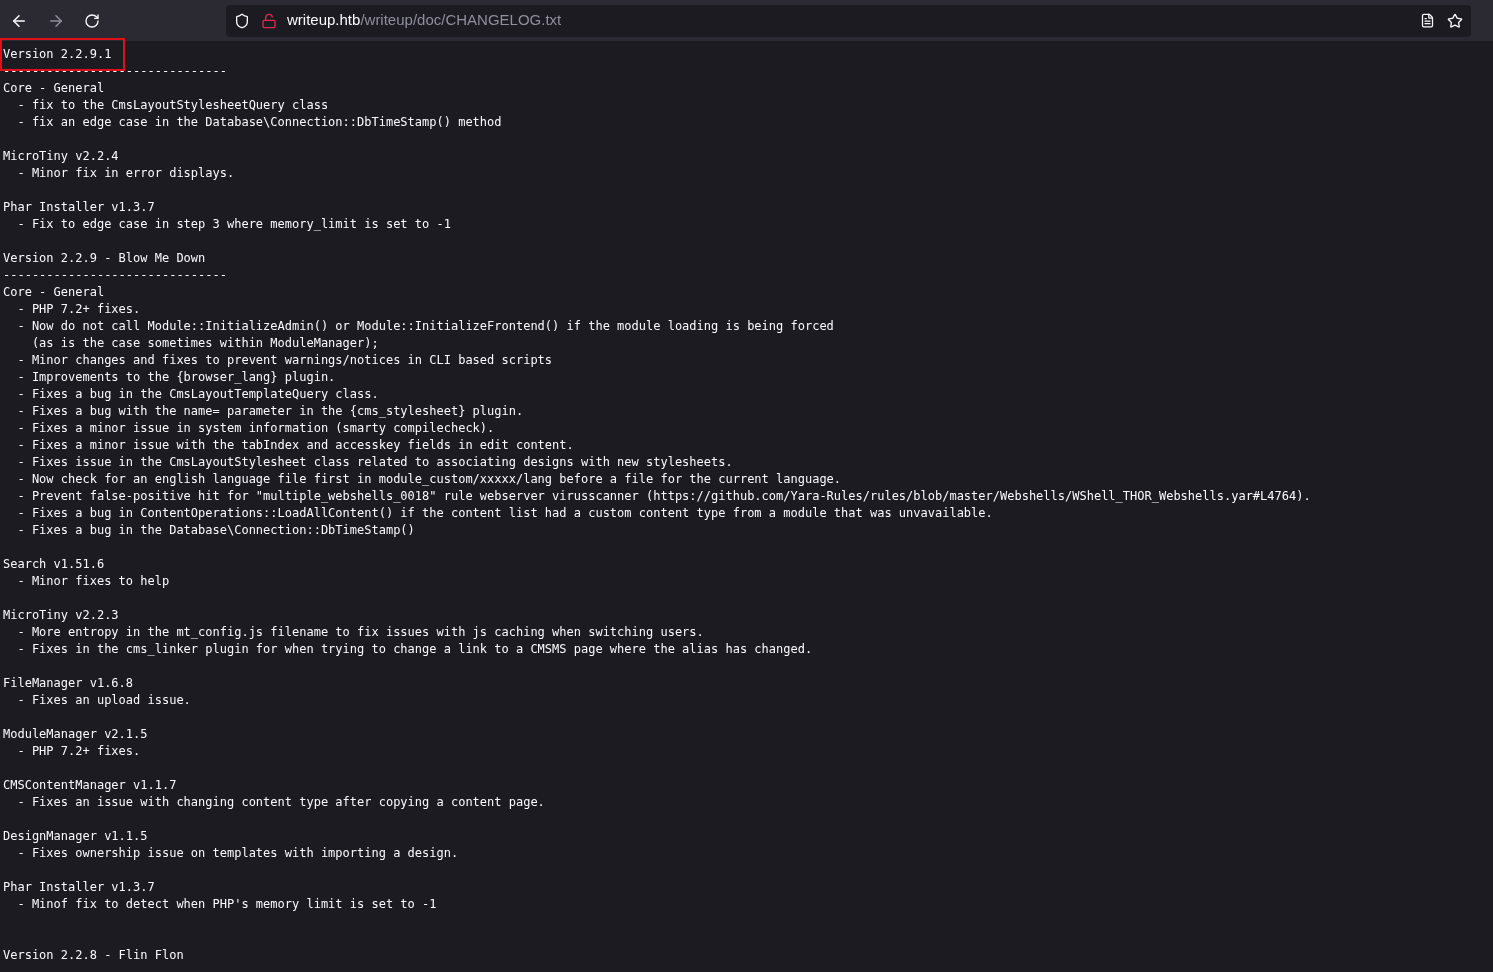  What do you see at coordinates (663, 496) in the screenshot?
I see `text-line: - Prevent false-positive hit for "multiple_webshells_0018" rule webserver virusscanner (https://github.com/Yara-Rules/rules/blob/master/Webshells/WShell_THOR_Webshells.yar#L4764).` at bounding box center [663, 496].